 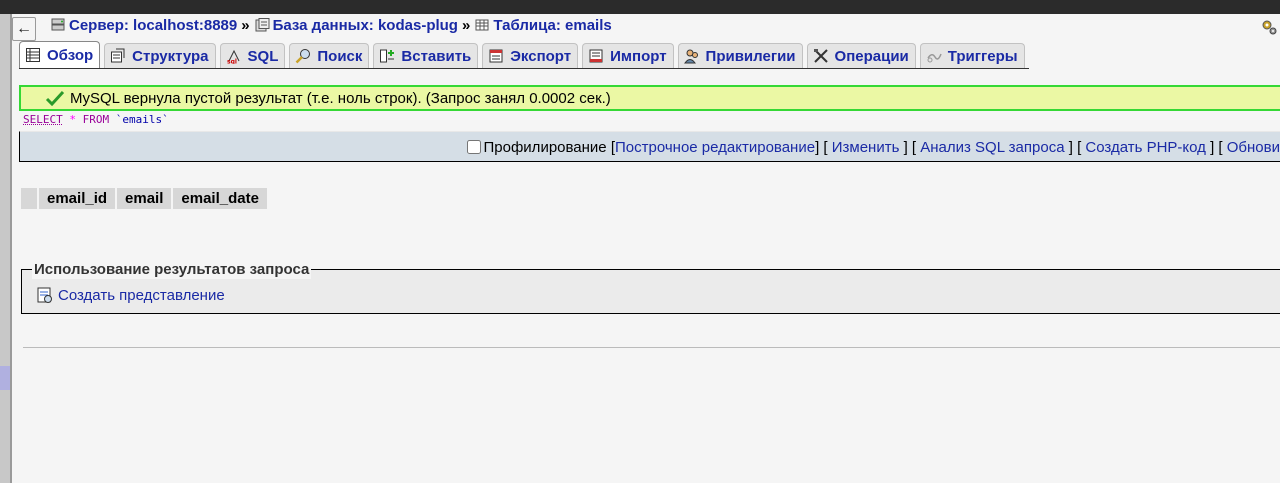 I want to click on breadcrumb-database-label: База данных: kodas-plug, so click(x=365, y=25).